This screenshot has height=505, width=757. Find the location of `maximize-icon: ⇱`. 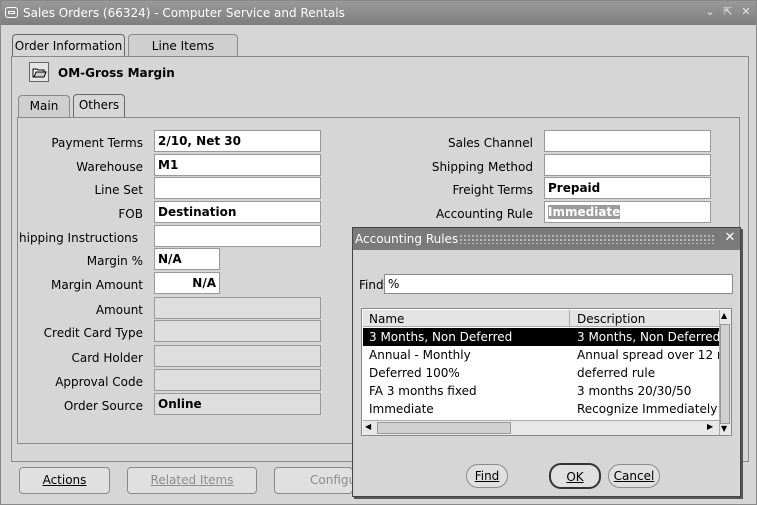

maximize-icon: ⇱ is located at coordinates (728, 12).